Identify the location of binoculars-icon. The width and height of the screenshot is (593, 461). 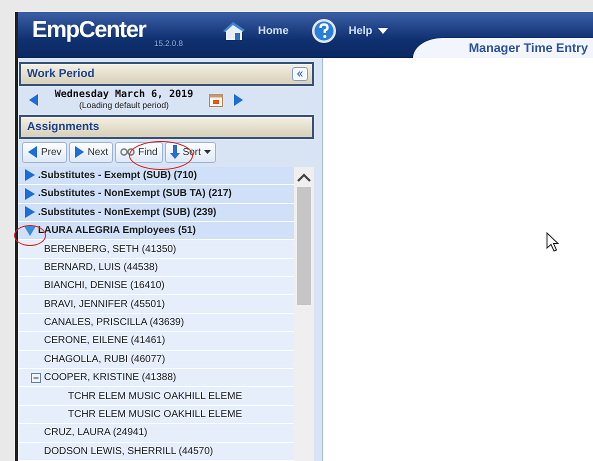
(128, 152).